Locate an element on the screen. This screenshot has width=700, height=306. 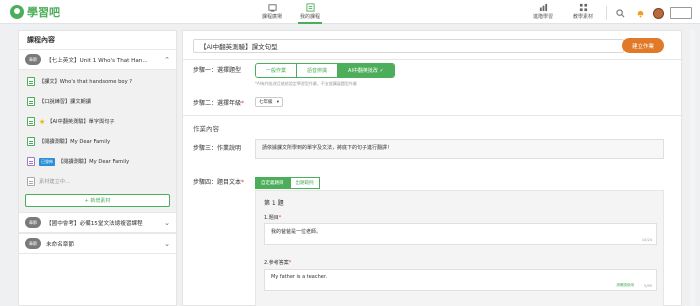
nav-course-square-label: 課程廣場 is located at coordinates (271, 17).